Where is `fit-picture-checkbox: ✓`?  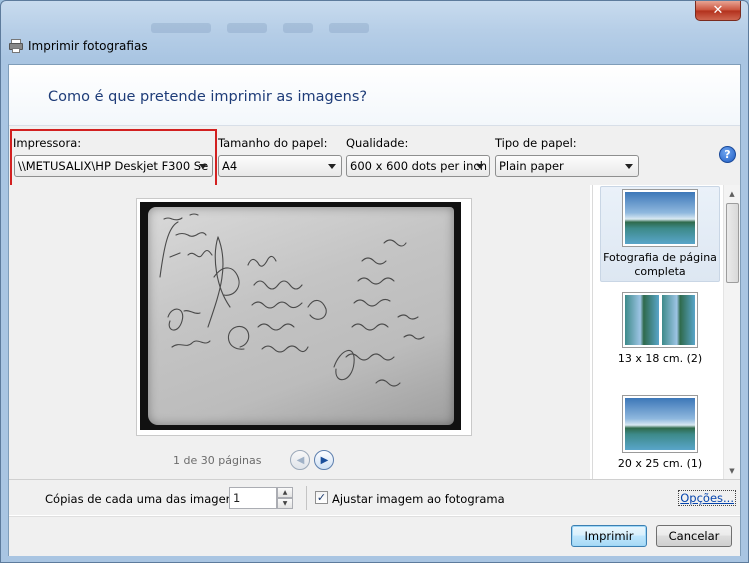 fit-picture-checkbox: ✓ is located at coordinates (321, 497).